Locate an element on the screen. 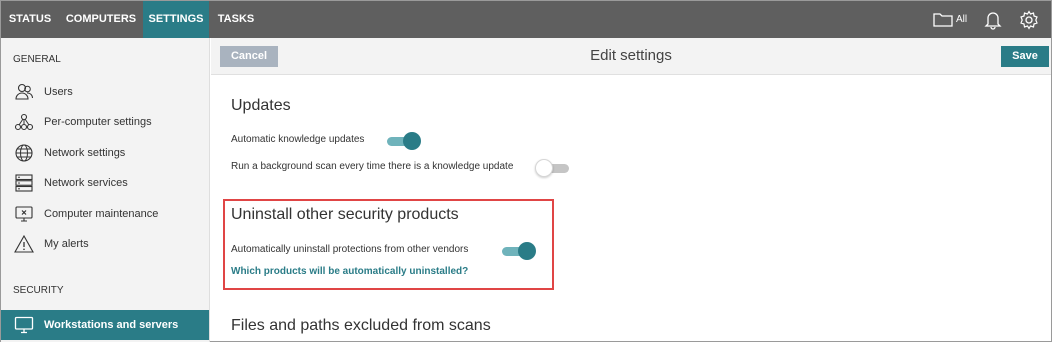 The height and width of the screenshot is (342, 1052). sidebar-item-network-settings: Network settings is located at coordinates (105, 153).